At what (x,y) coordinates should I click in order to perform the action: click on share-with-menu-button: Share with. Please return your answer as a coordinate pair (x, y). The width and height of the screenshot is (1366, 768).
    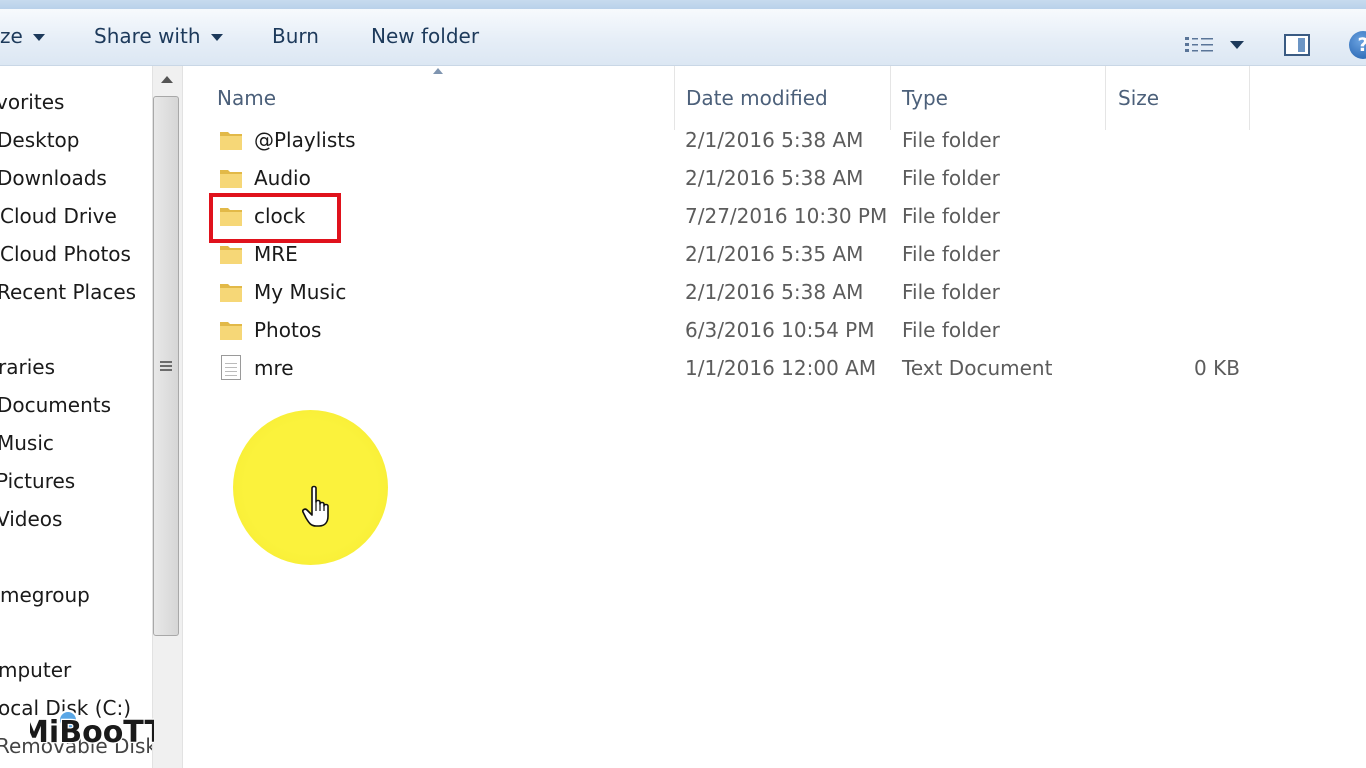
    Looking at the image, I should click on (158, 37).